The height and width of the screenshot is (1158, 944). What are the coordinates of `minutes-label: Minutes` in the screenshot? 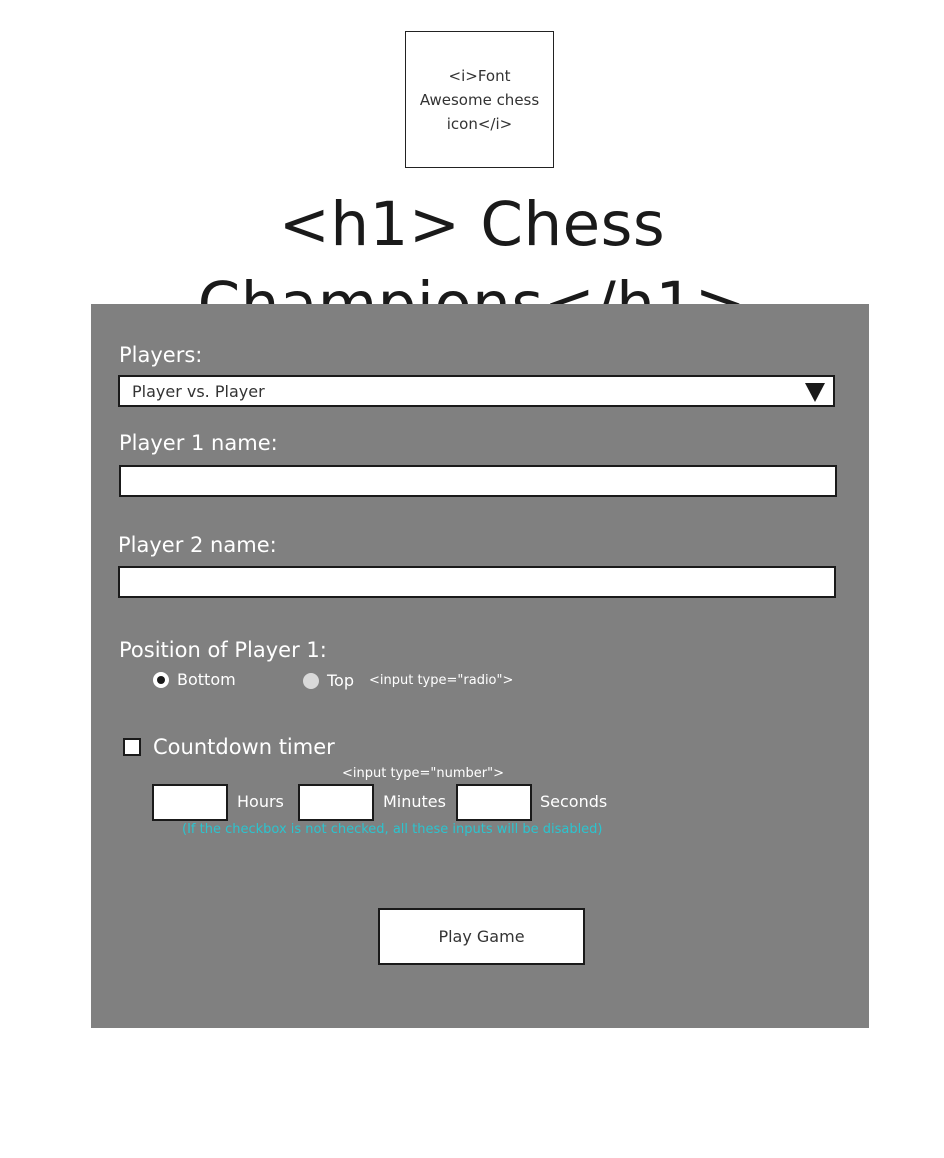 It's located at (414, 801).